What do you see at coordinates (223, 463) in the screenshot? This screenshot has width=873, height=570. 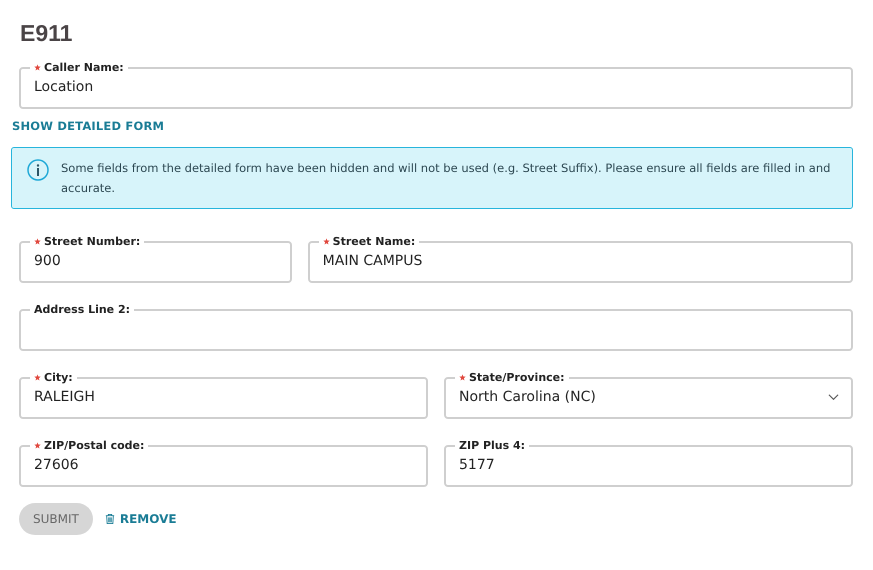 I see `text-field: ZIP/Postal code: 27606` at bounding box center [223, 463].